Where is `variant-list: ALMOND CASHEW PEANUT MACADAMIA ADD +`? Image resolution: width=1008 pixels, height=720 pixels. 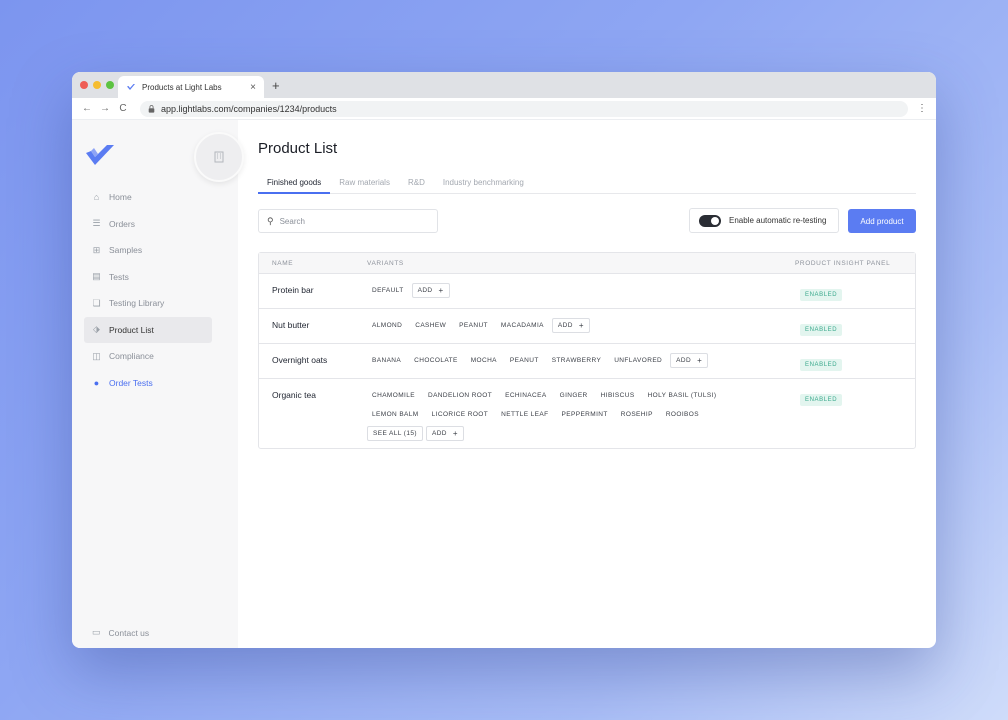
variant-list: ALMOND CASHEW PEANUT MACADAMIA ADD + is located at coordinates (557, 325).